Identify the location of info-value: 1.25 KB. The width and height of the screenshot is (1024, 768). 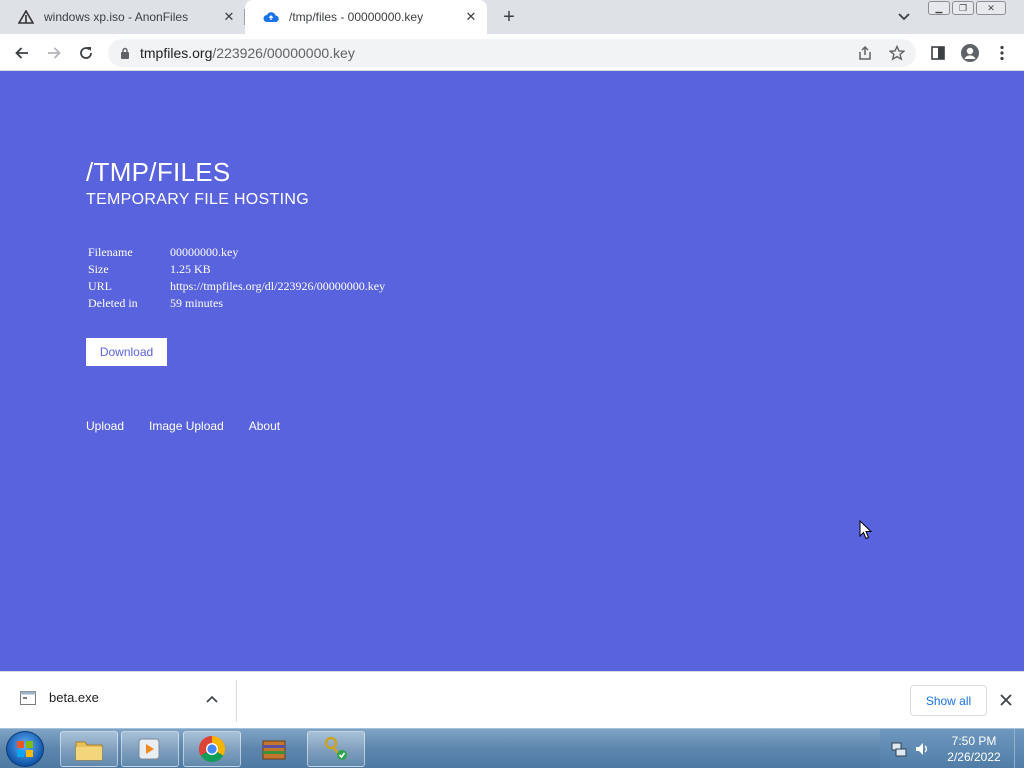
(190, 269).